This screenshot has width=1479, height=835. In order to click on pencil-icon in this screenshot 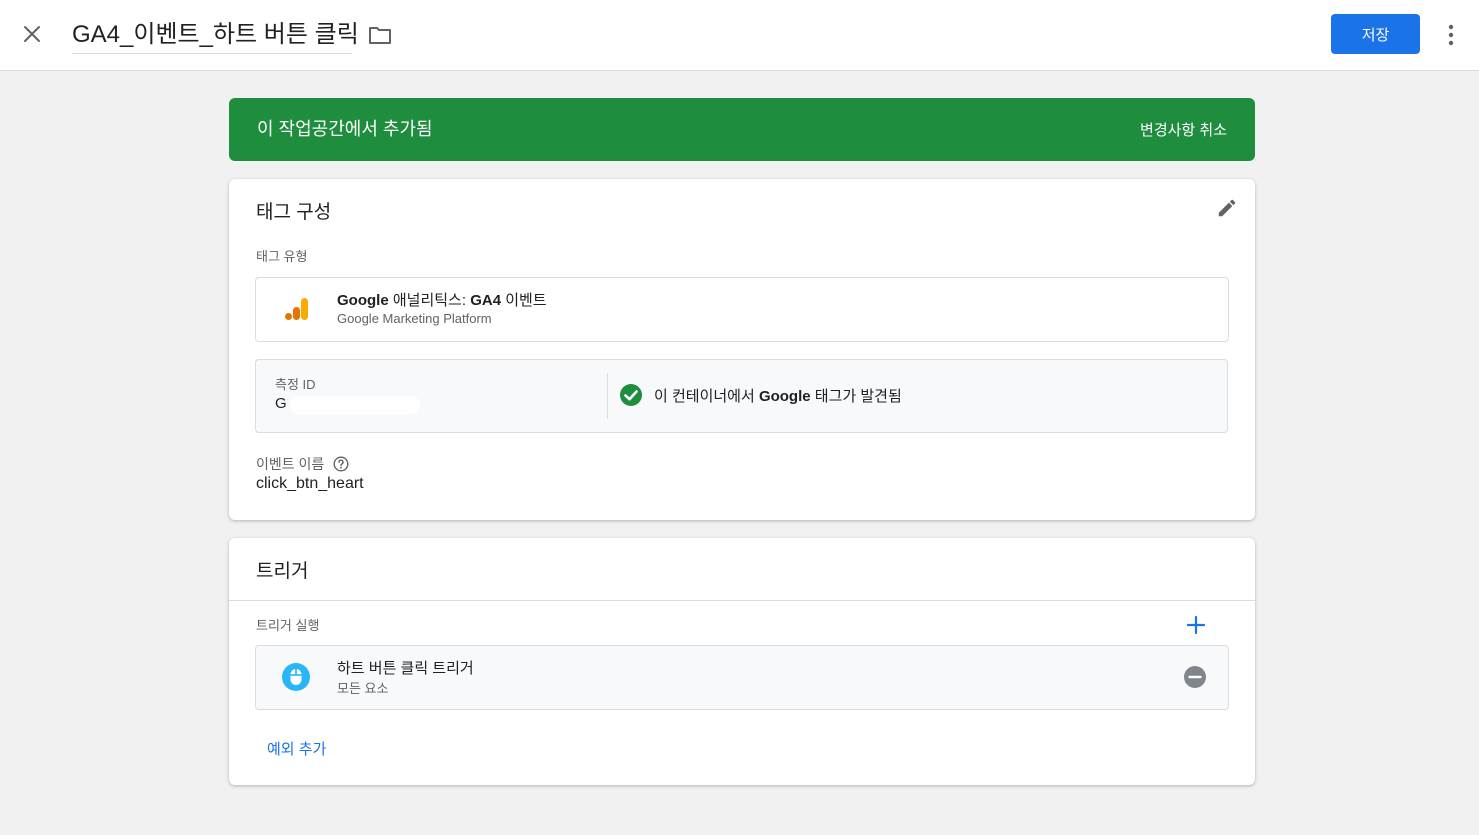, I will do `click(1227, 208)`.